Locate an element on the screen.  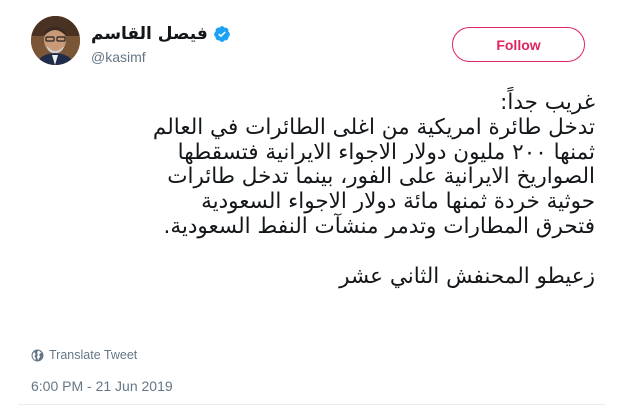
tweet-line: غريب جداً: is located at coordinates (547, 102).